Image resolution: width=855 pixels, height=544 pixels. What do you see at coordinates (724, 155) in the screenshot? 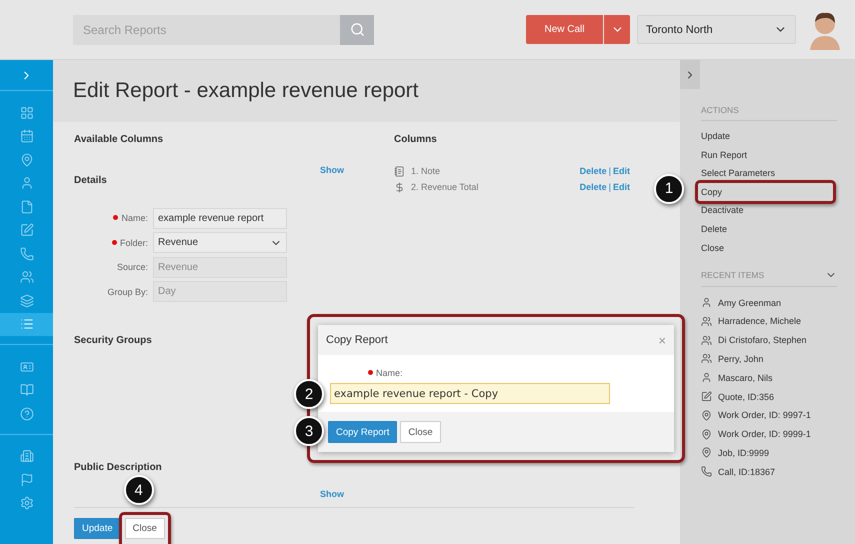
I see `action-link: Run Report` at bounding box center [724, 155].